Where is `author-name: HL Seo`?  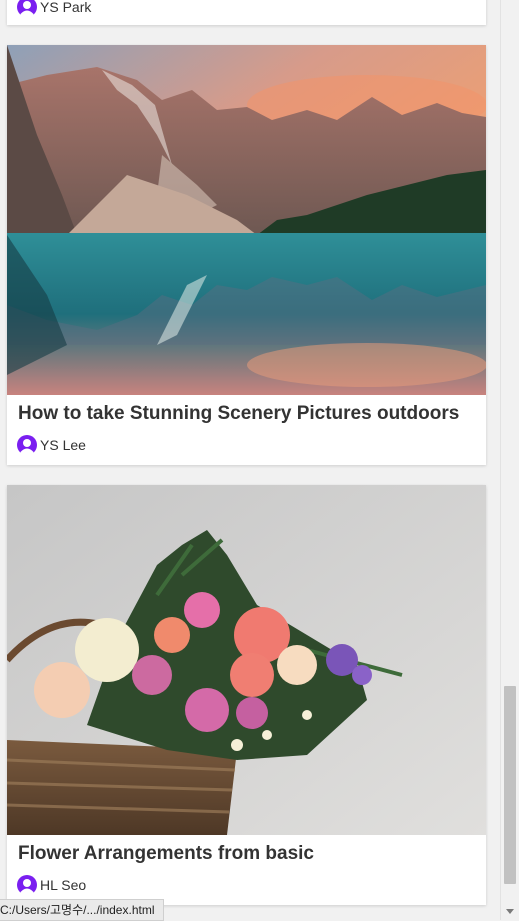 author-name: HL Seo is located at coordinates (63, 885).